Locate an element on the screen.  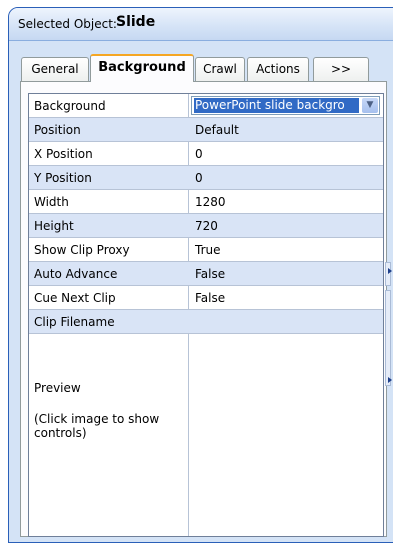
property-name: Auto Advance is located at coordinates (76, 274).